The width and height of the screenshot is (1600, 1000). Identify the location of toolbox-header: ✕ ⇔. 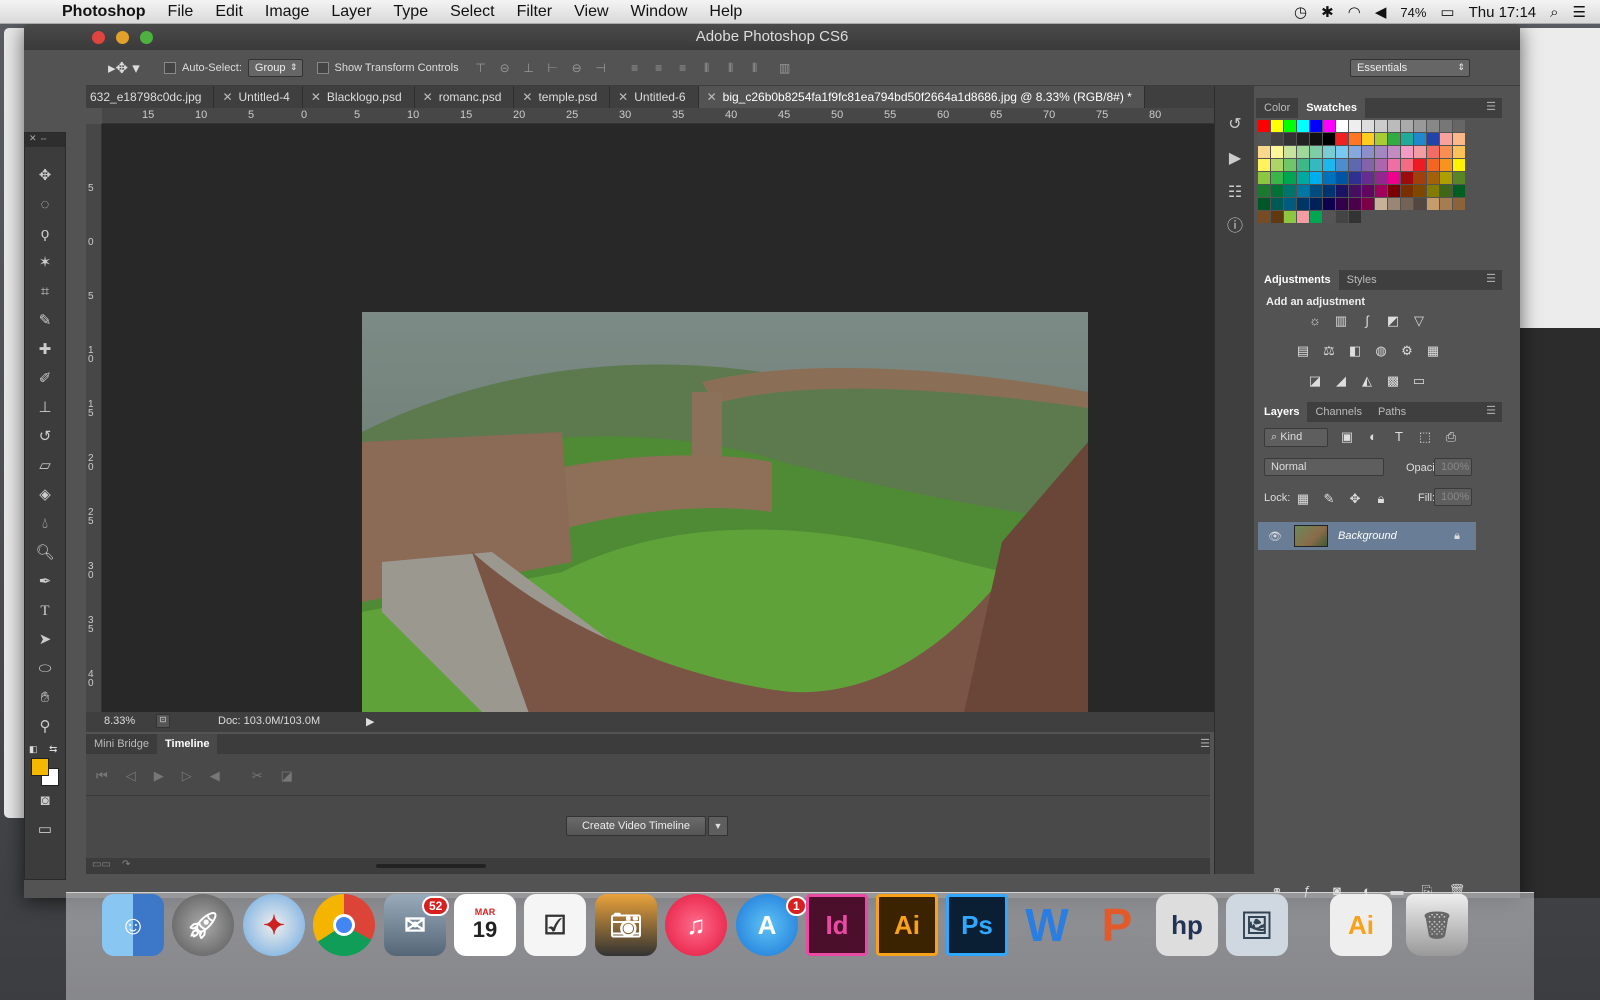
(45, 140).